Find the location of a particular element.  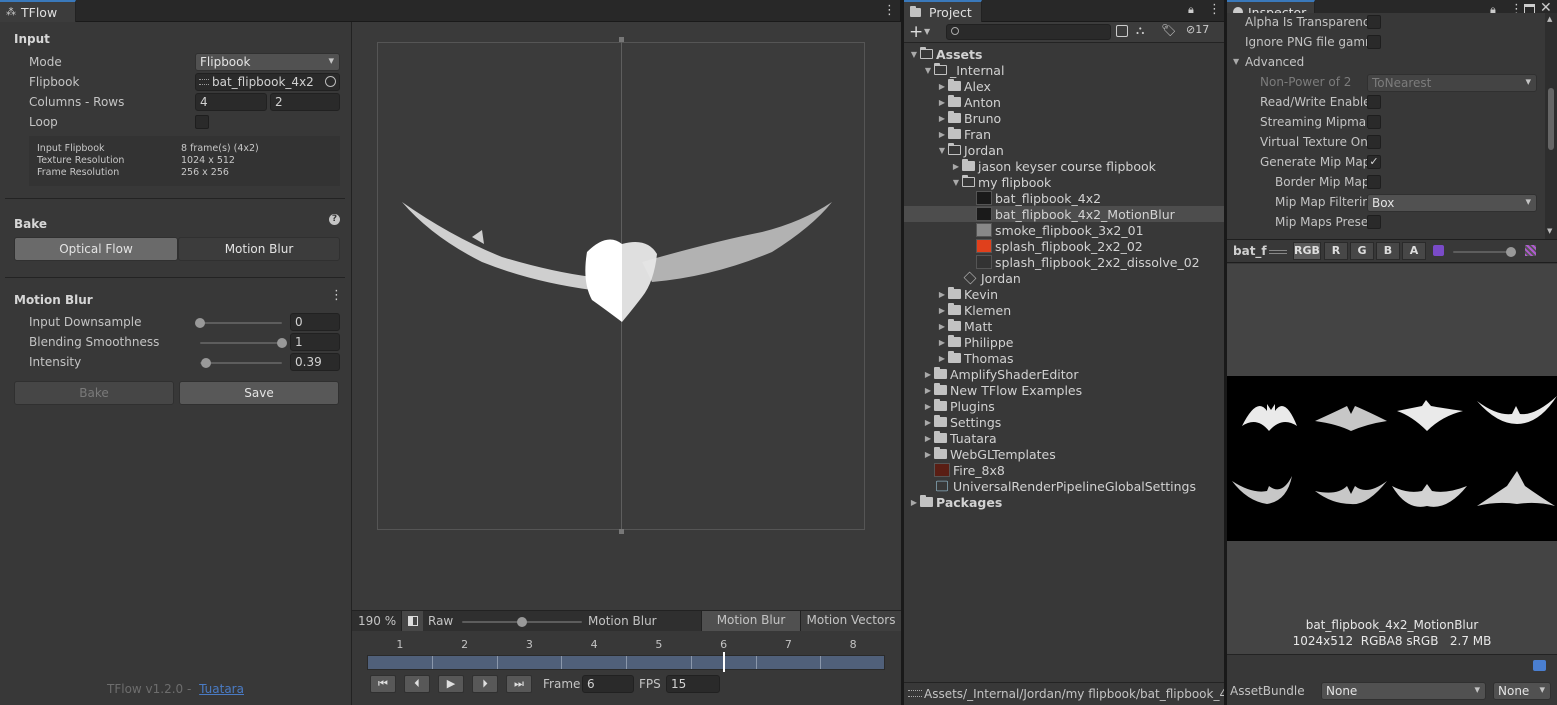

project-tree-item: ▶ Thomas is located at coordinates (1064, 358).